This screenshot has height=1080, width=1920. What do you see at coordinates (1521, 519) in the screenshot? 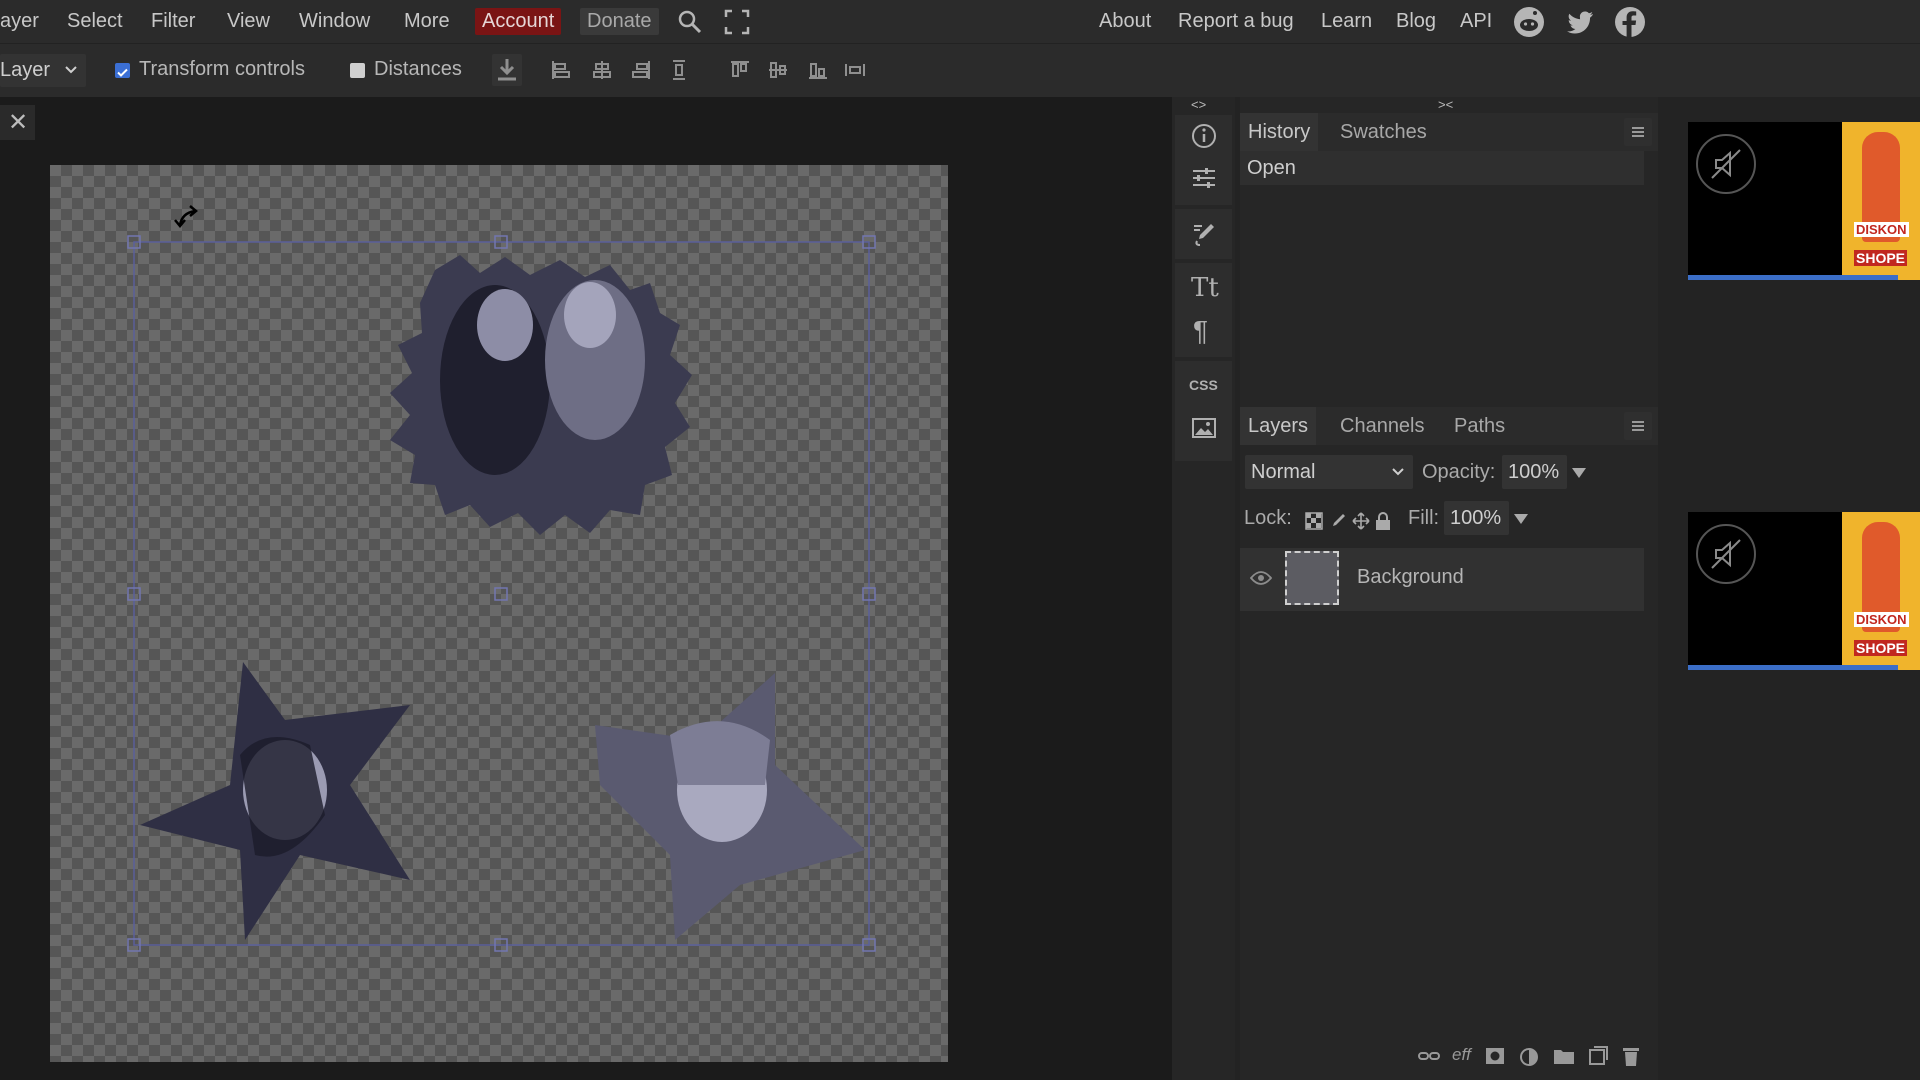
I see `fill-dropdown-icon` at bounding box center [1521, 519].